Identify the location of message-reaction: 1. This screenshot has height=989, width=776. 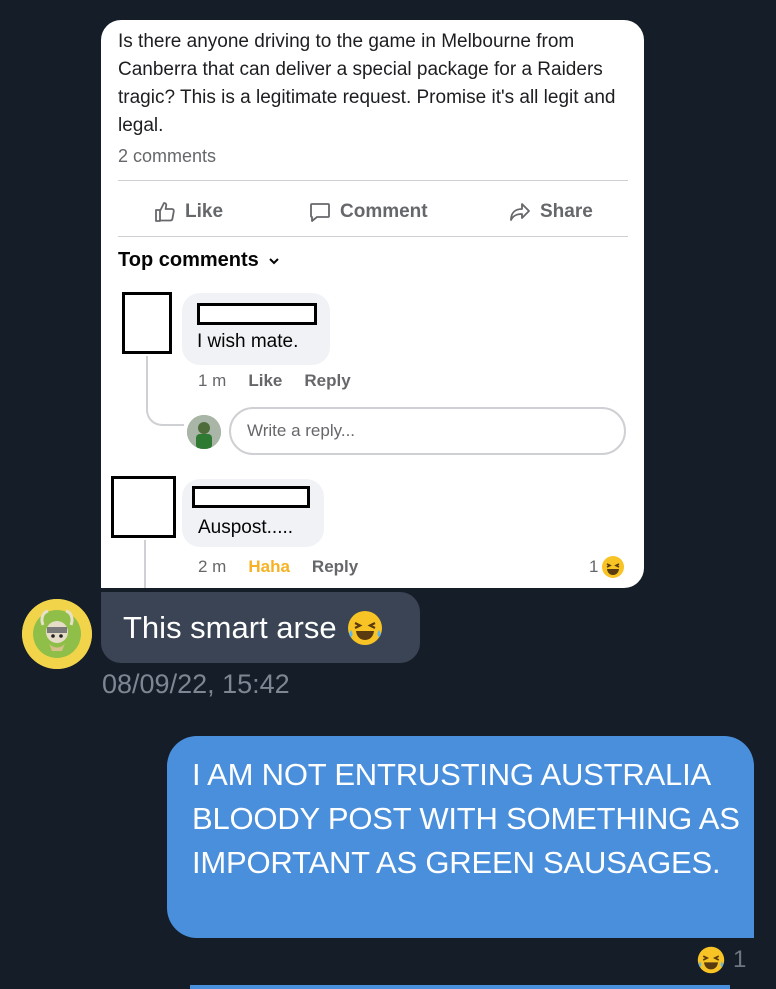
(721, 960).